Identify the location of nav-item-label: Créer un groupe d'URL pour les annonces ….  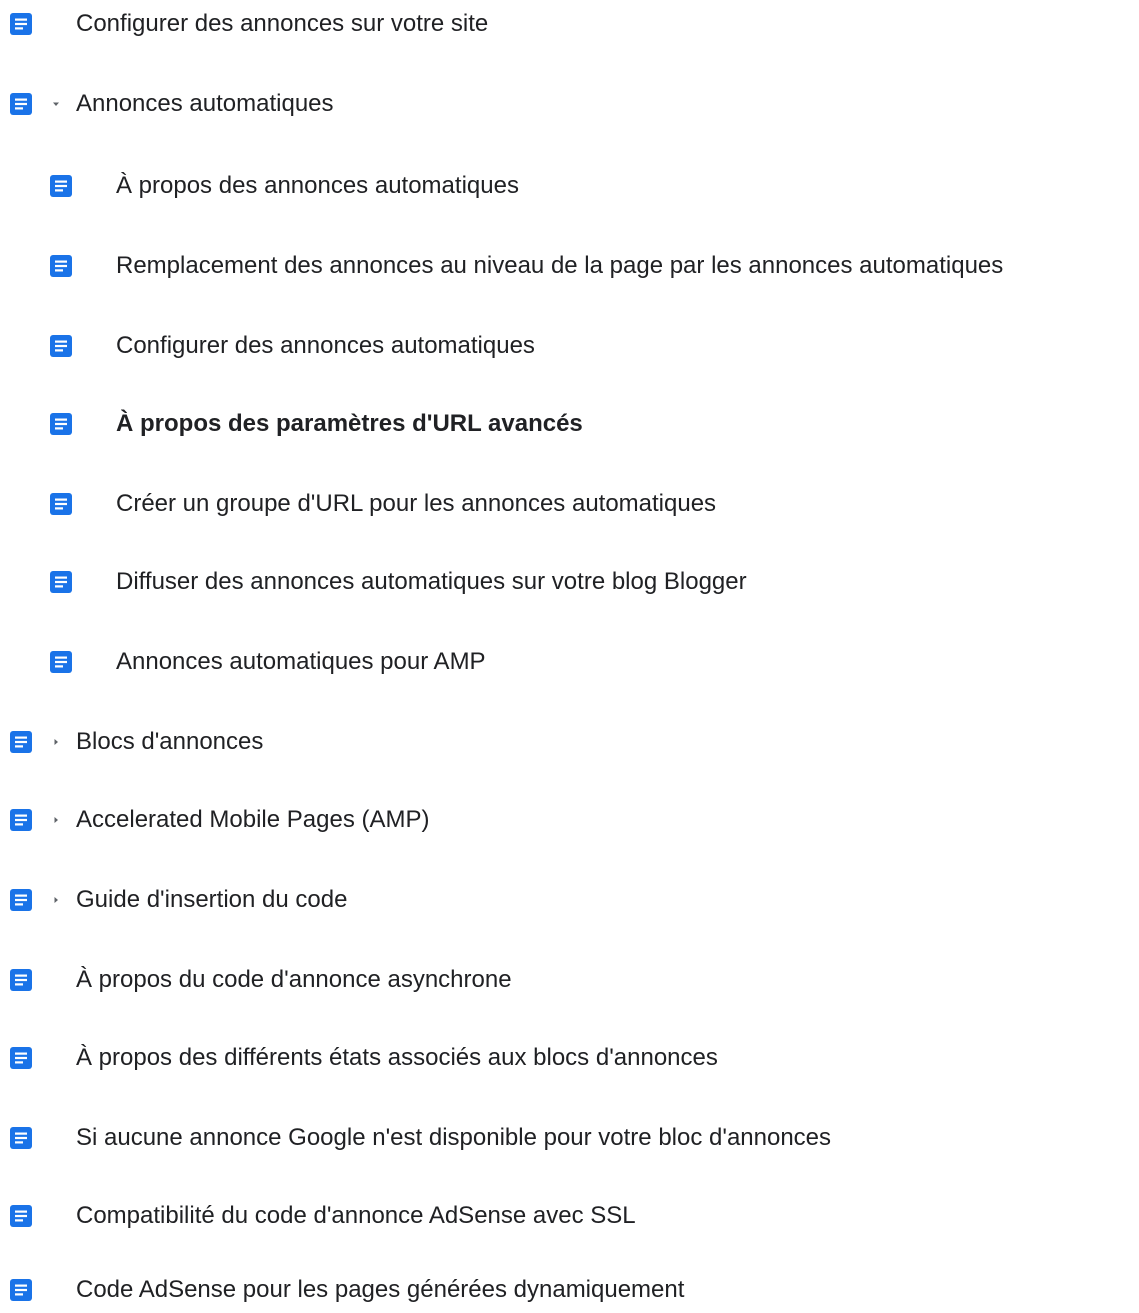
(416, 503).